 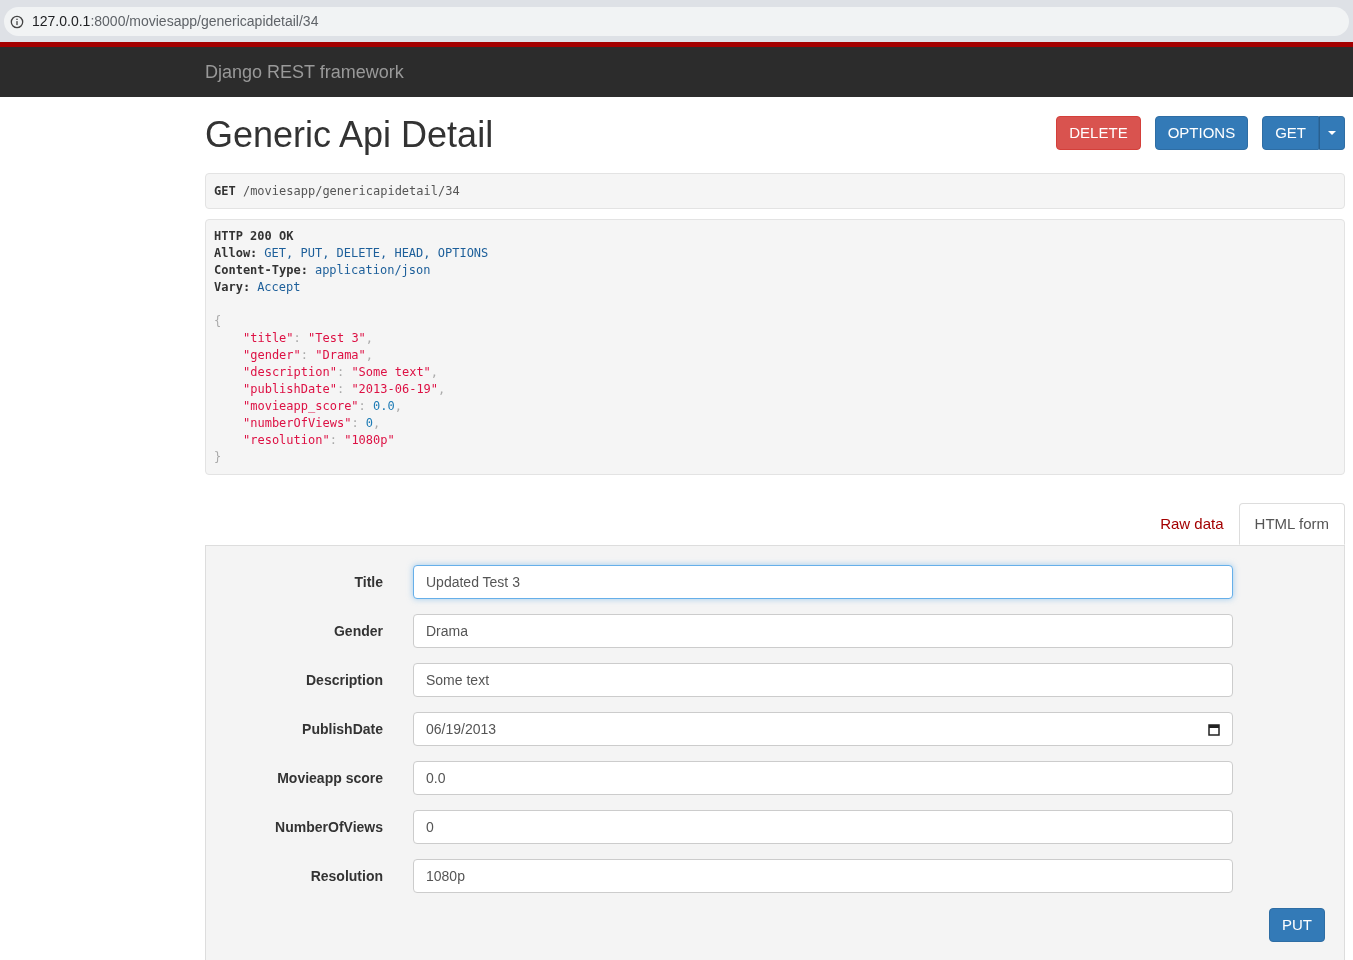 I want to click on json-brace: }, so click(x=218, y=457).